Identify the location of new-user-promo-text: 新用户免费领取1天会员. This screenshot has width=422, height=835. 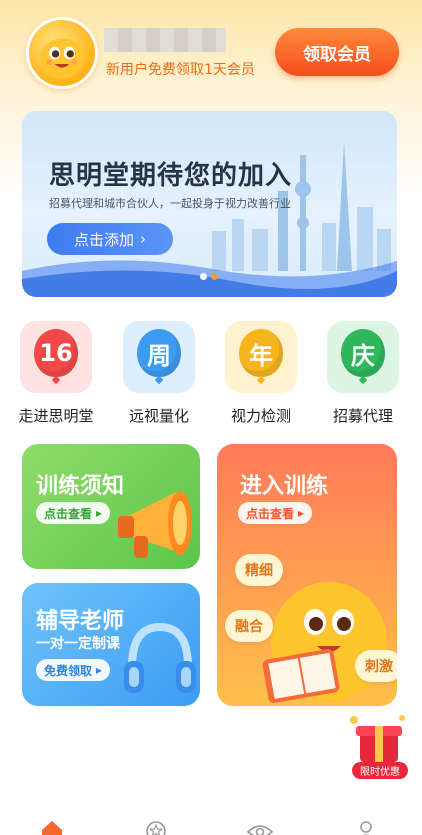
(180, 70).